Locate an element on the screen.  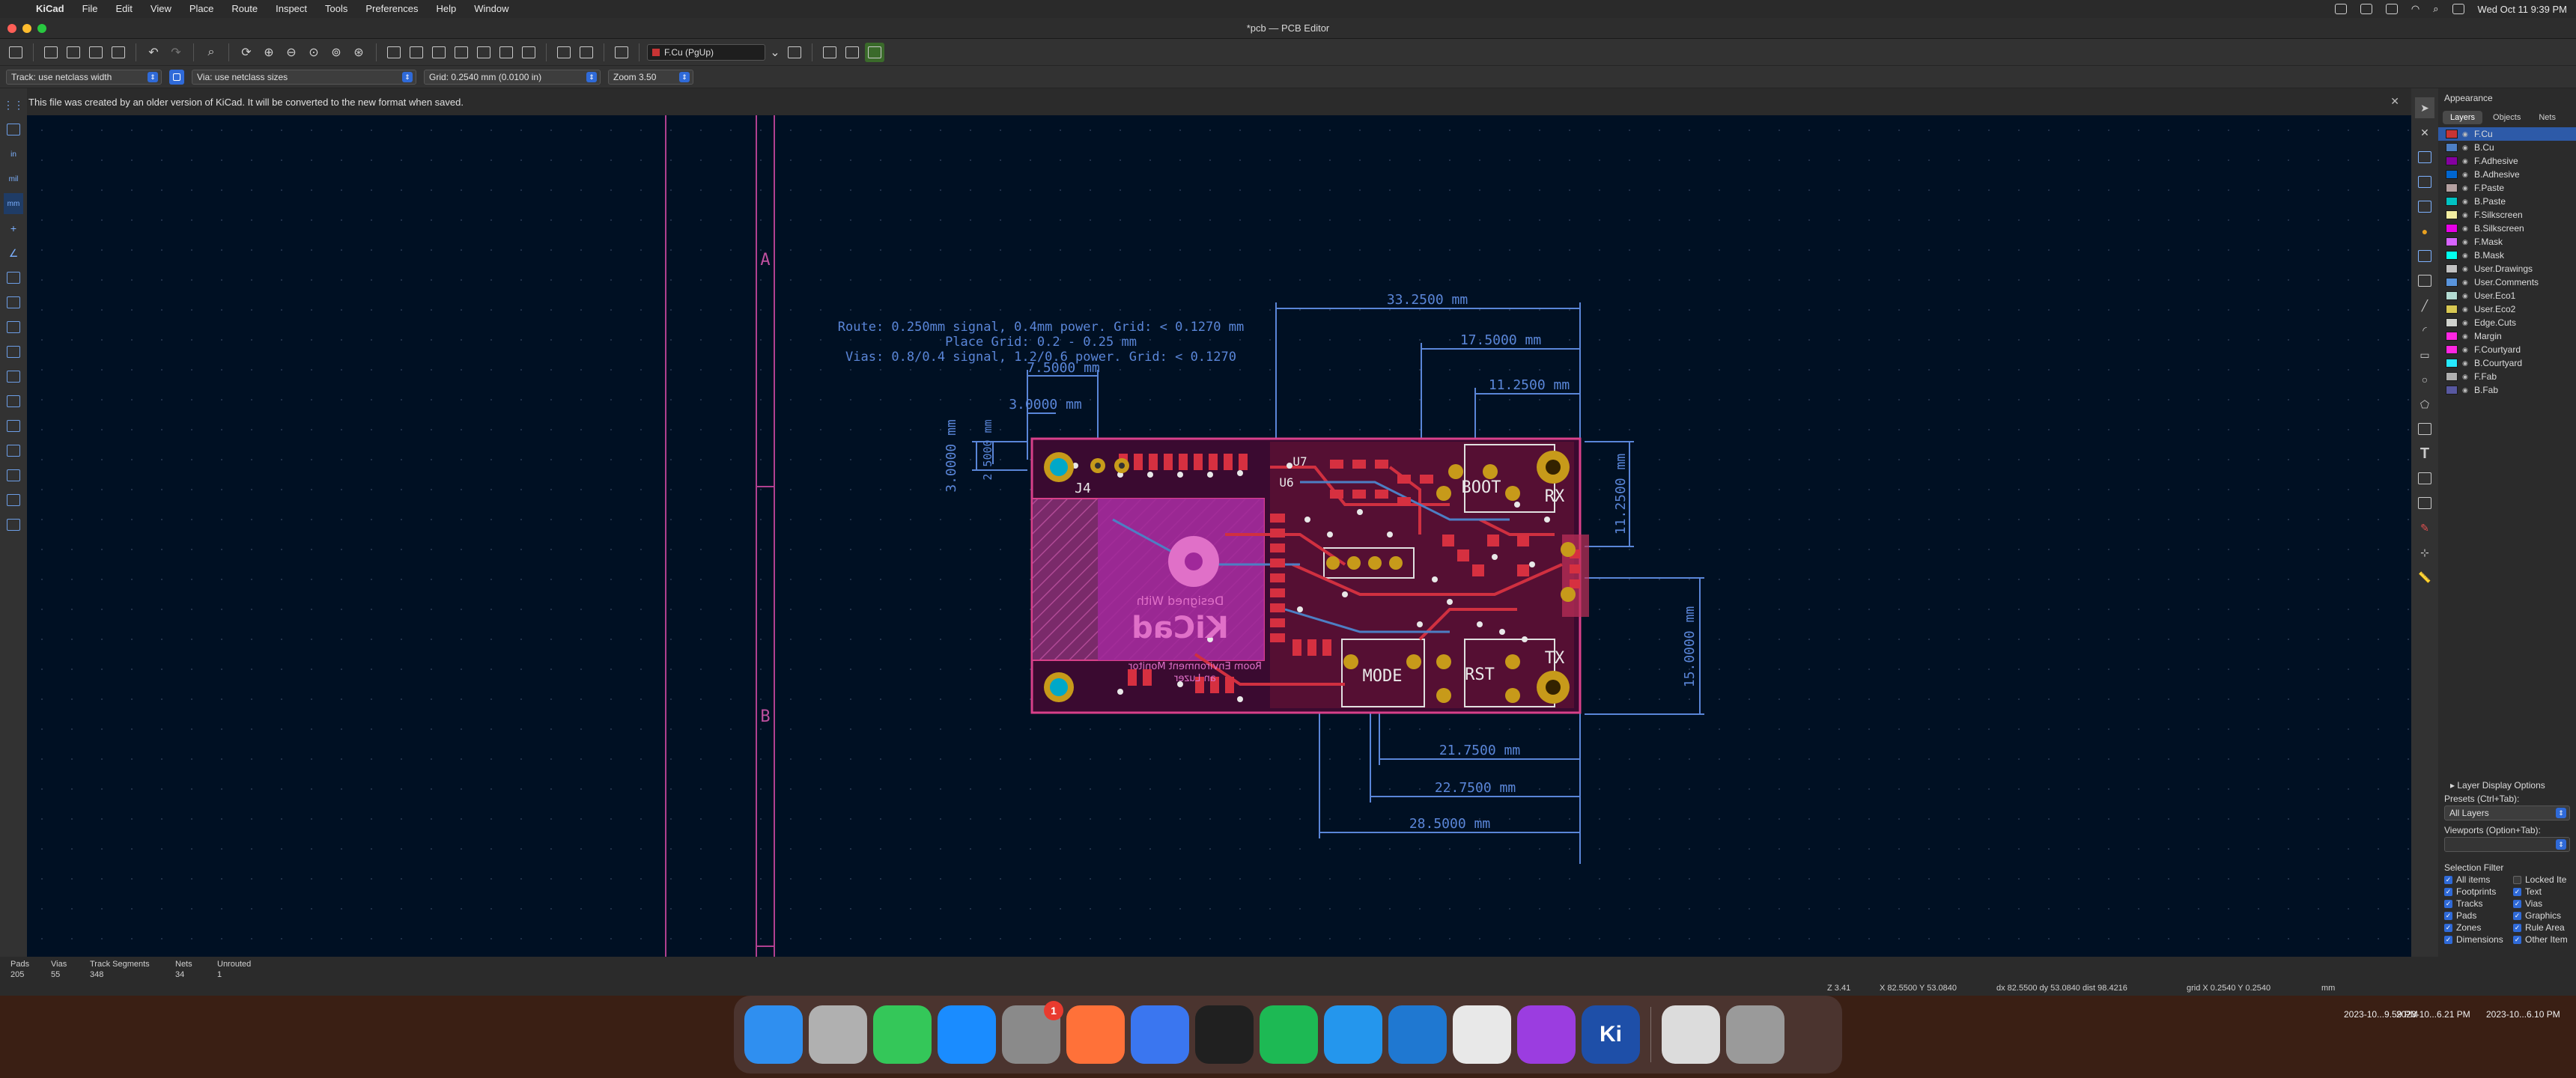
add-text-icon: T is located at coordinates (2424, 453).